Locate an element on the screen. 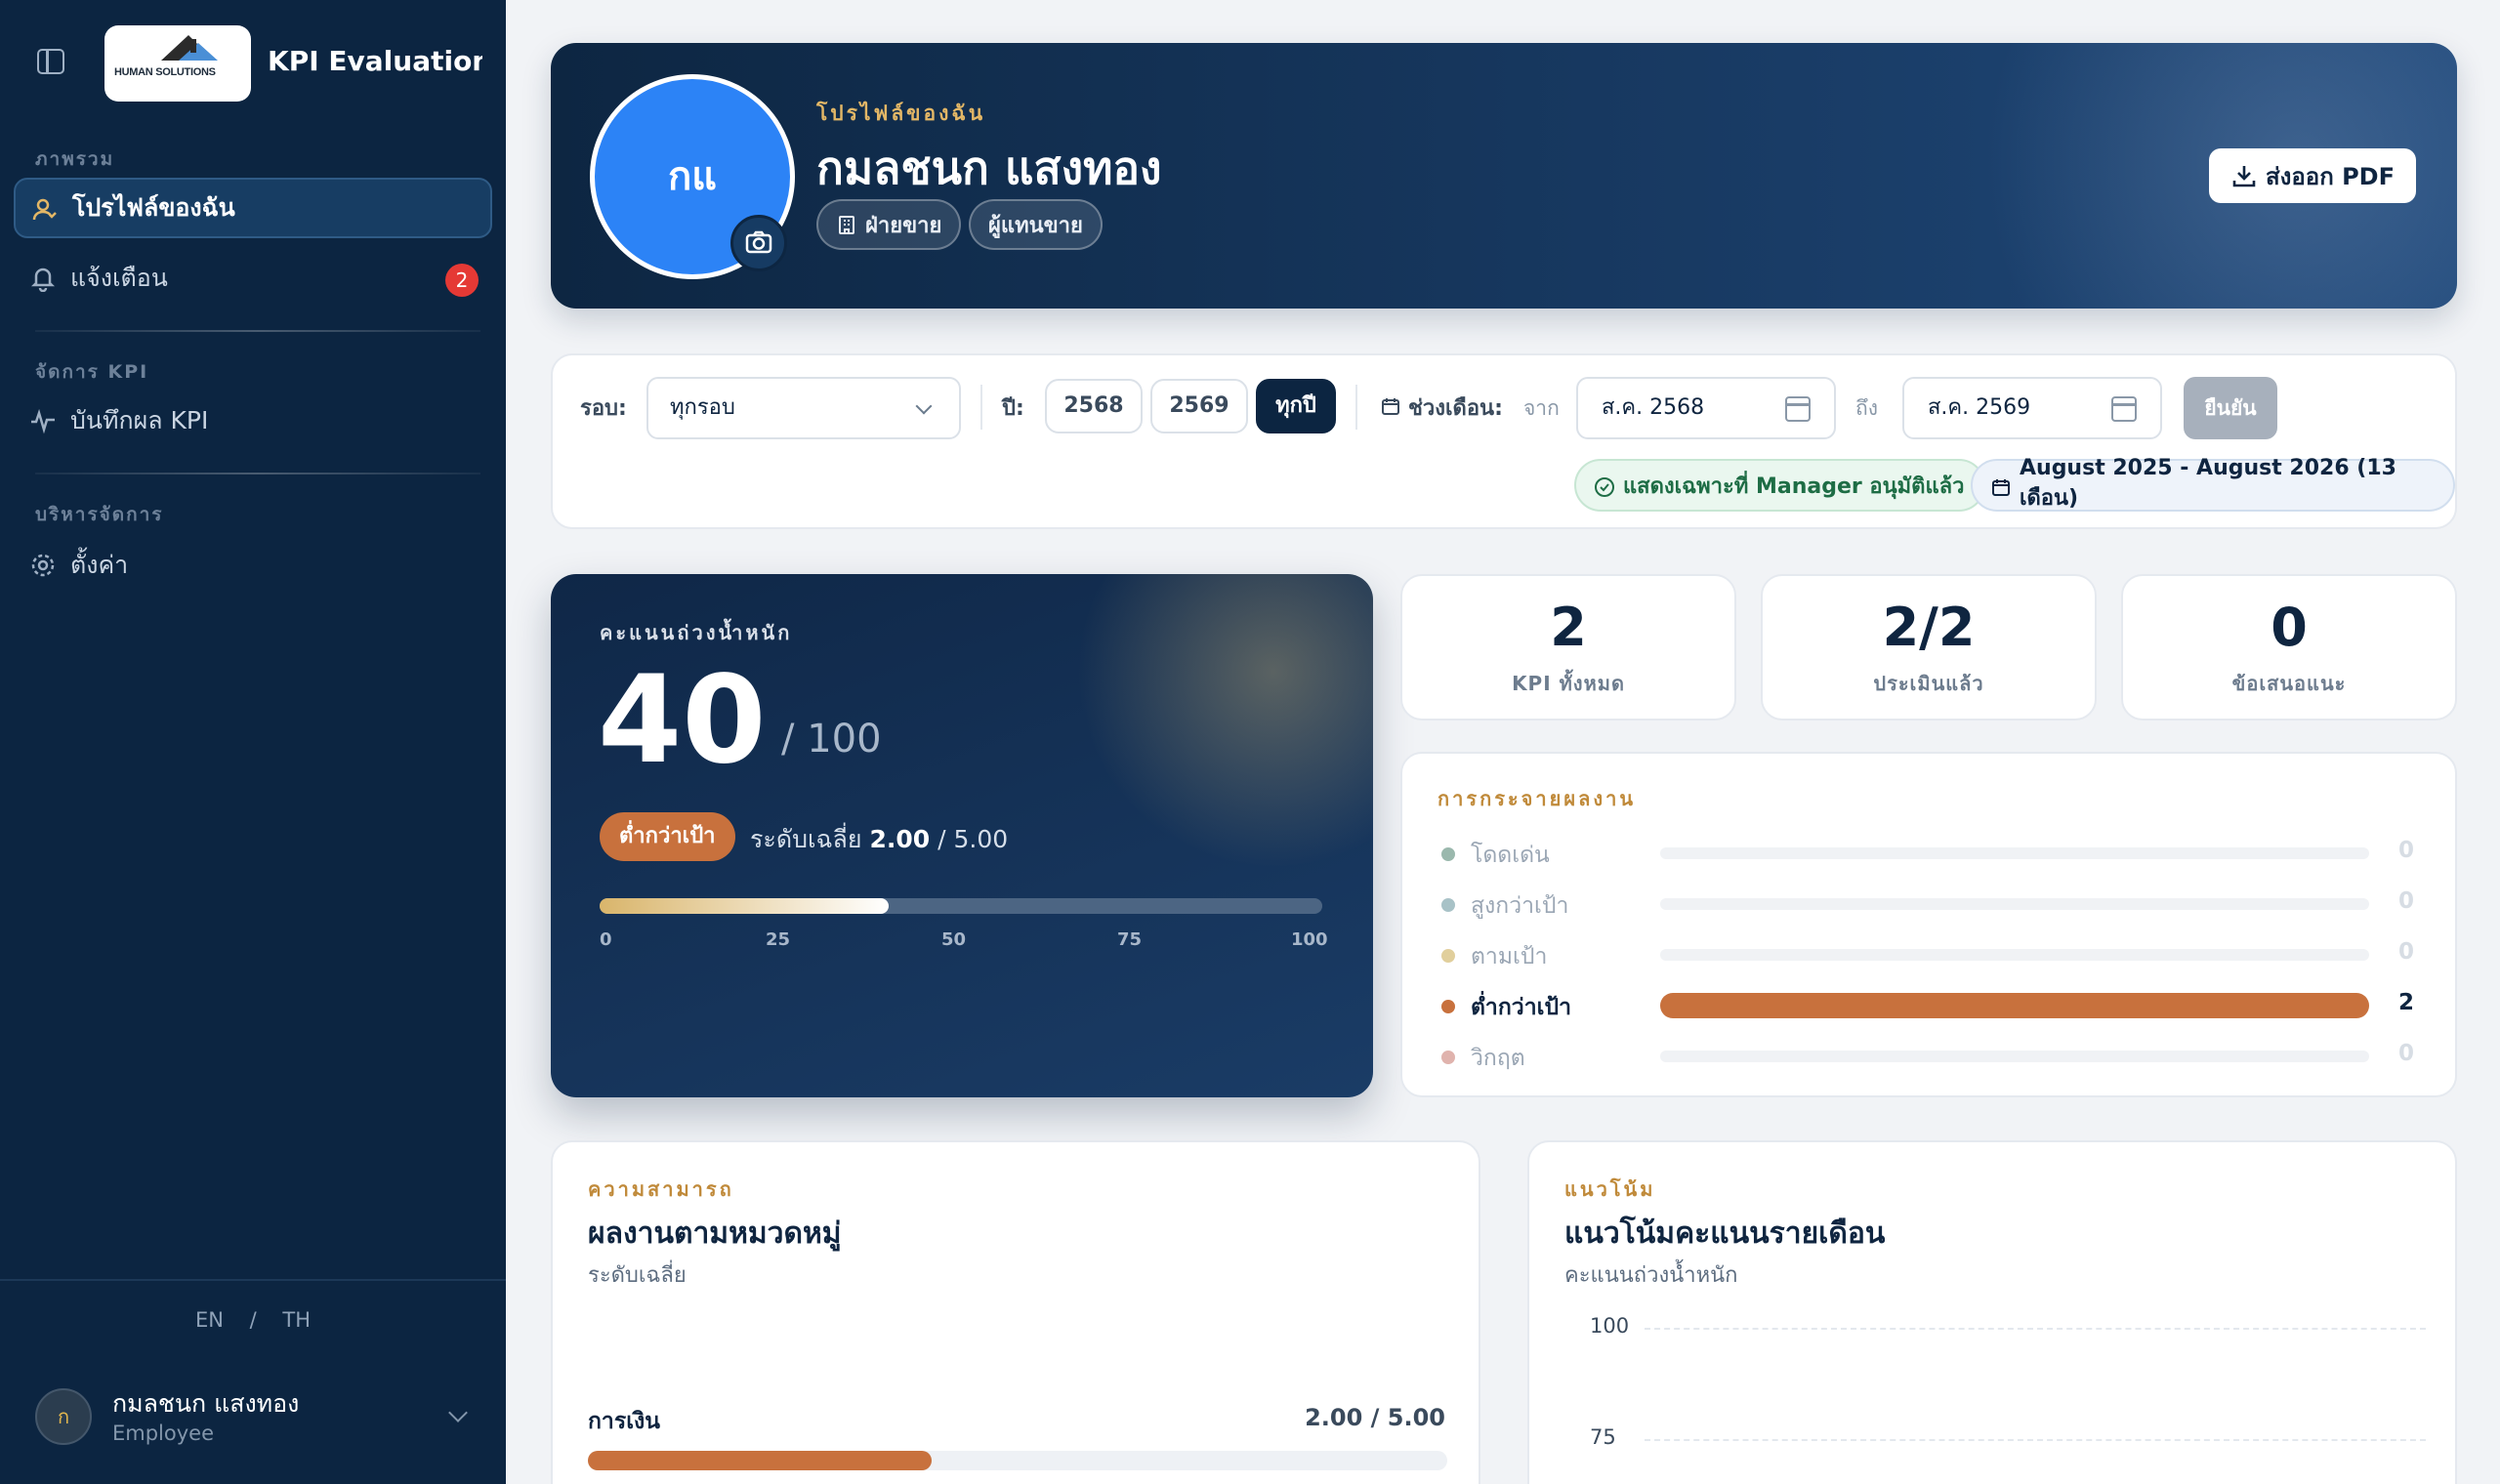  department-label: ฝ่ายขาย is located at coordinates (903, 226).